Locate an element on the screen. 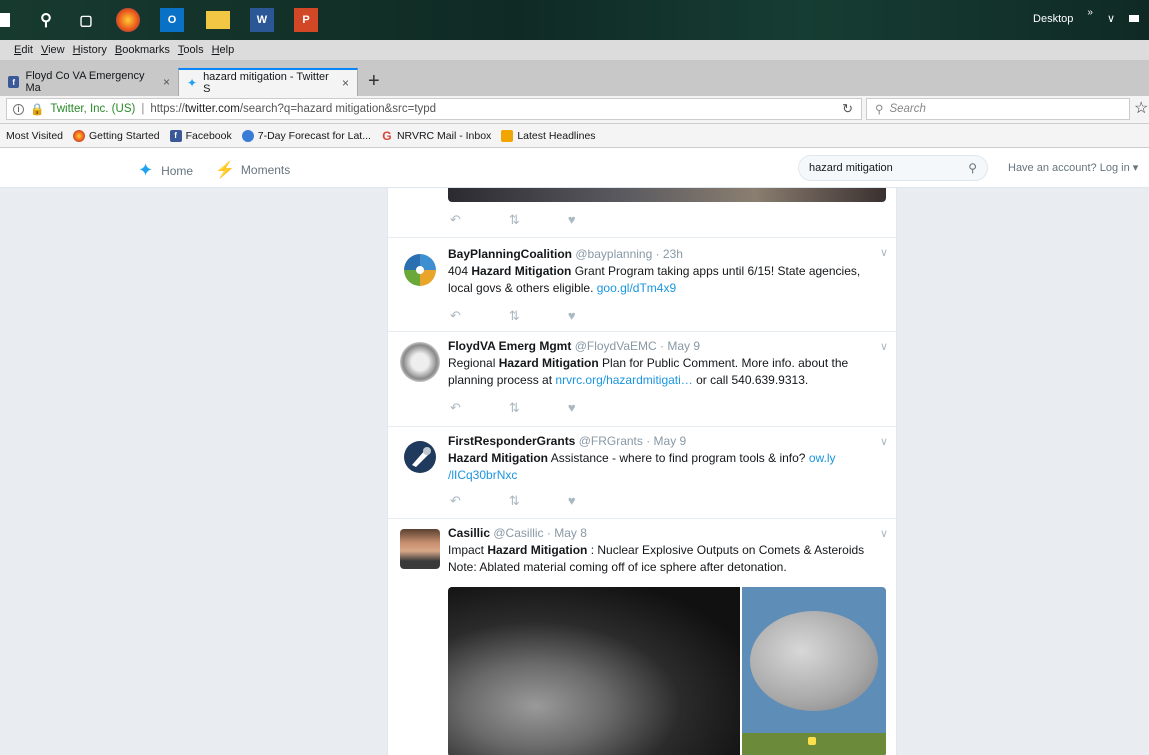 Image resolution: width=1149 pixels, height=755 pixels. bookmark-facebook: f Facebook is located at coordinates (200, 135).